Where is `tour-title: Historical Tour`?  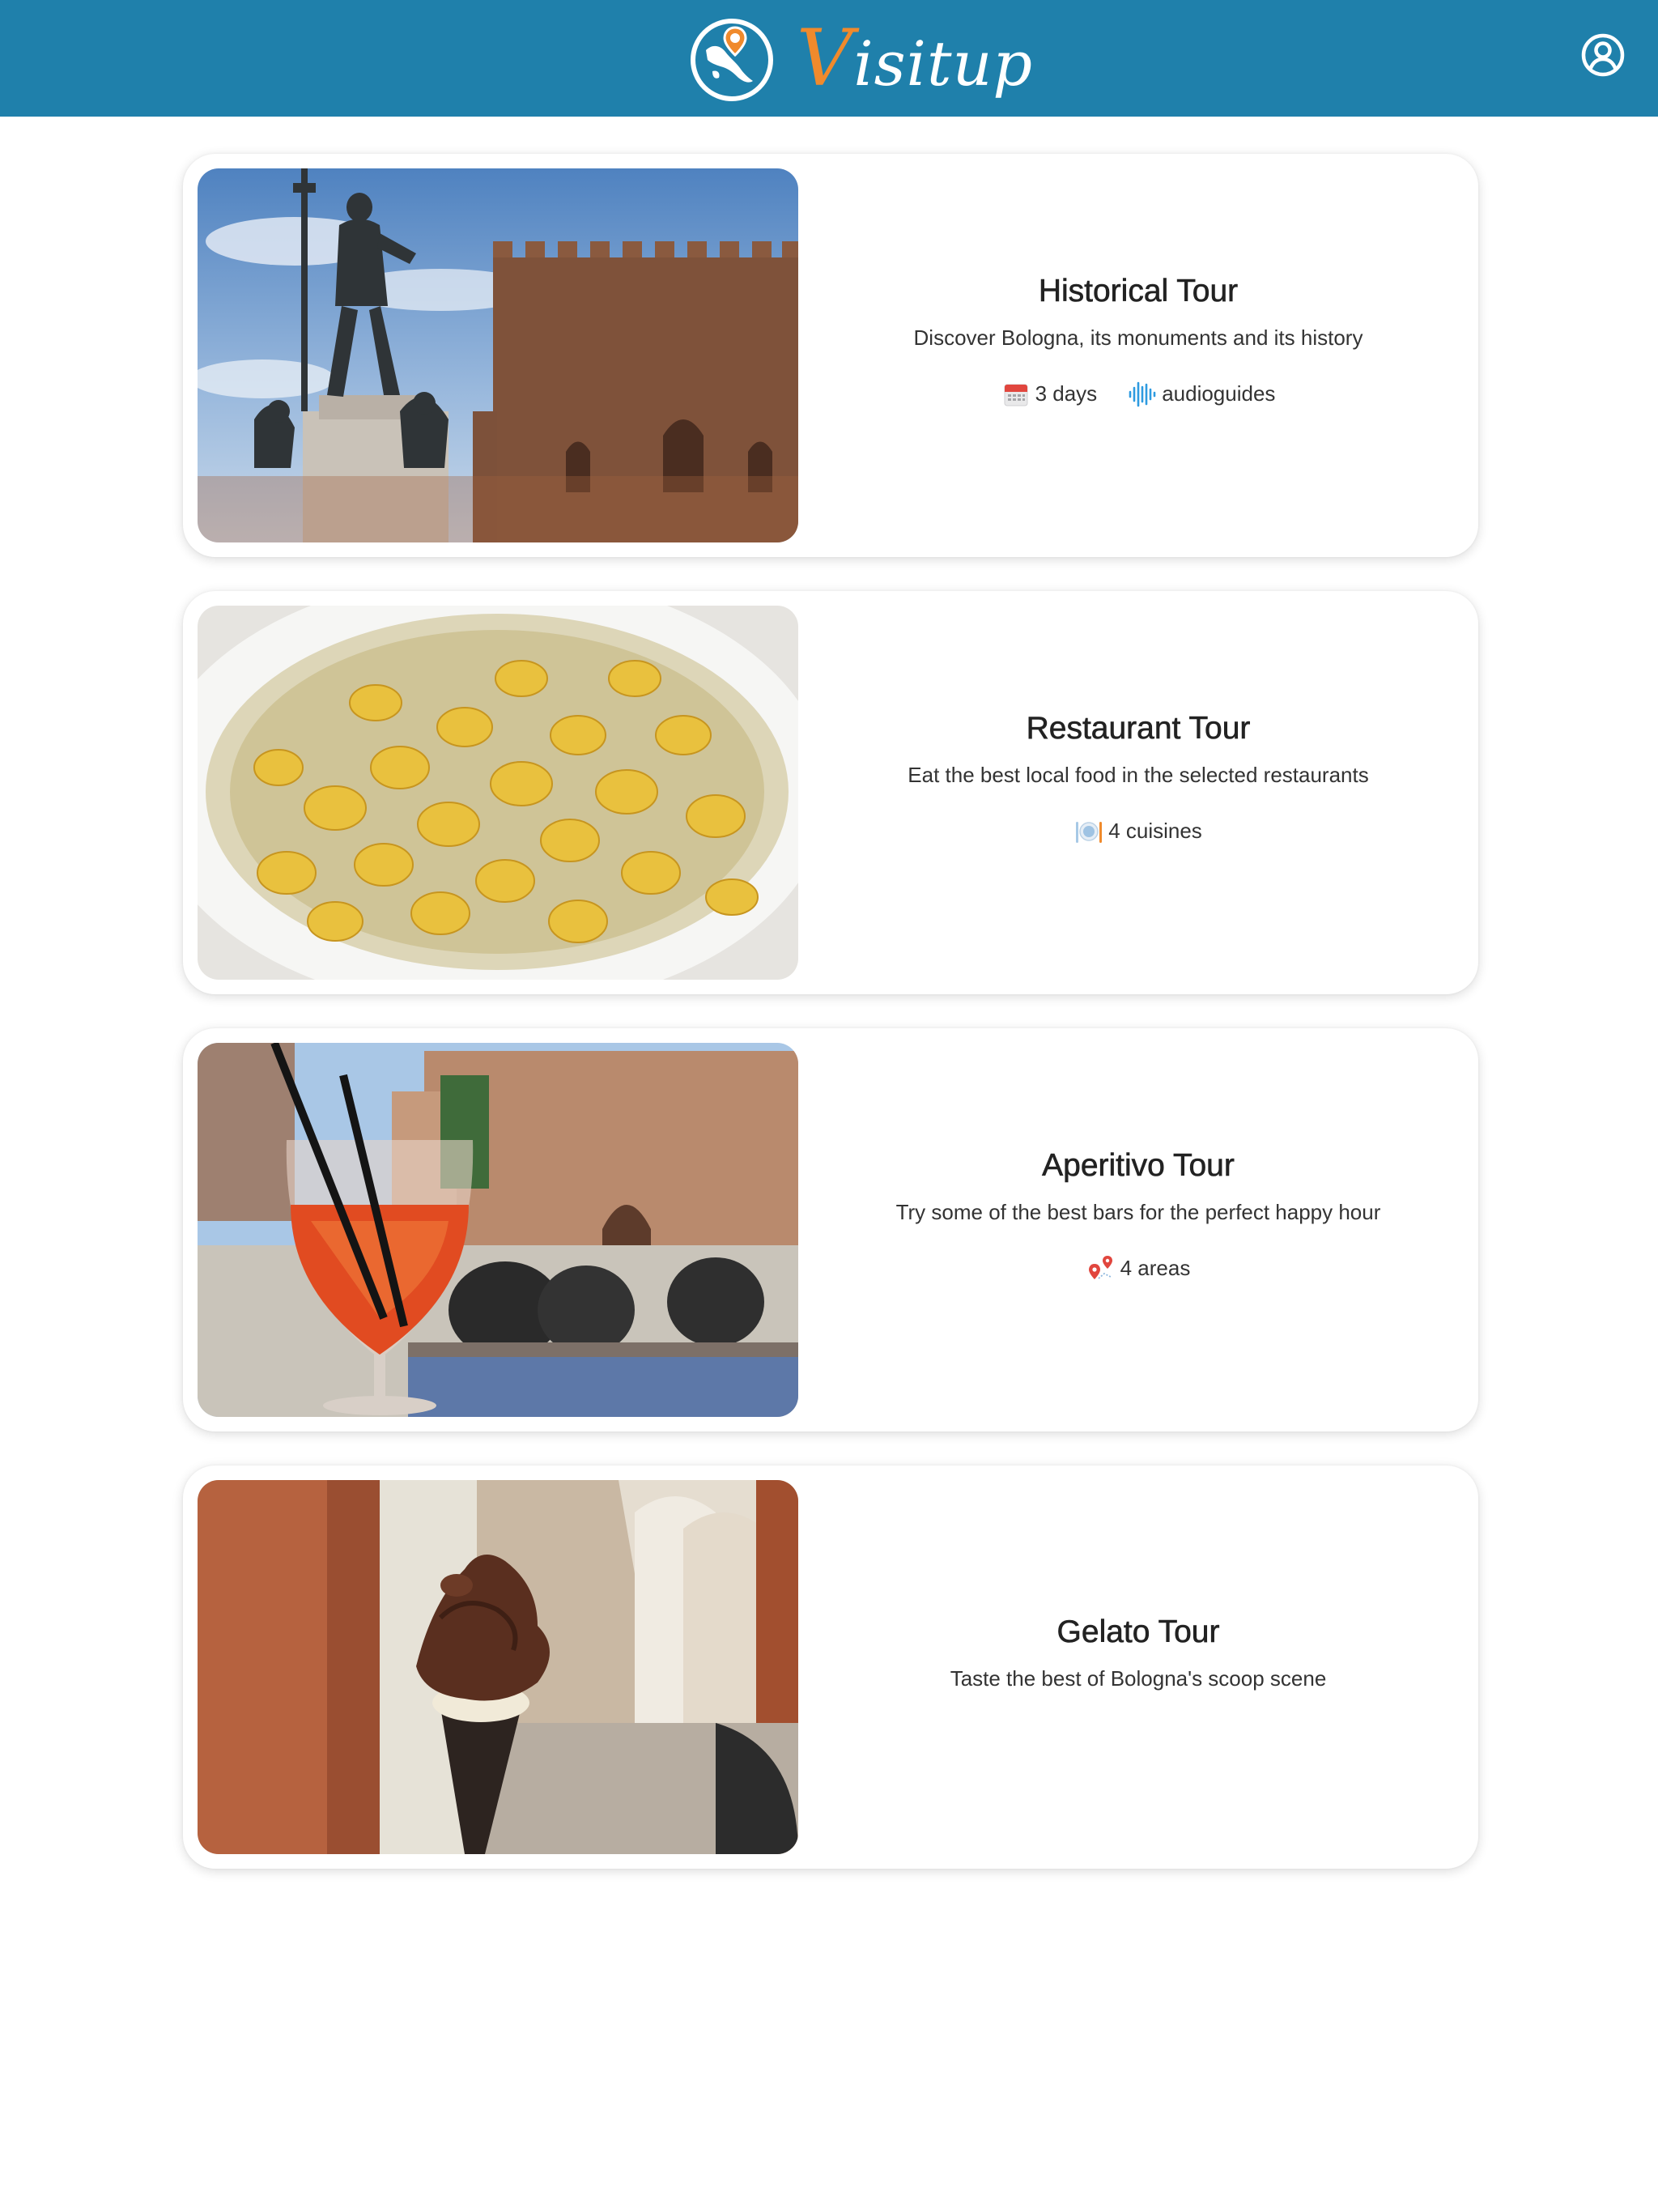 tour-title: Historical Tour is located at coordinates (1138, 291).